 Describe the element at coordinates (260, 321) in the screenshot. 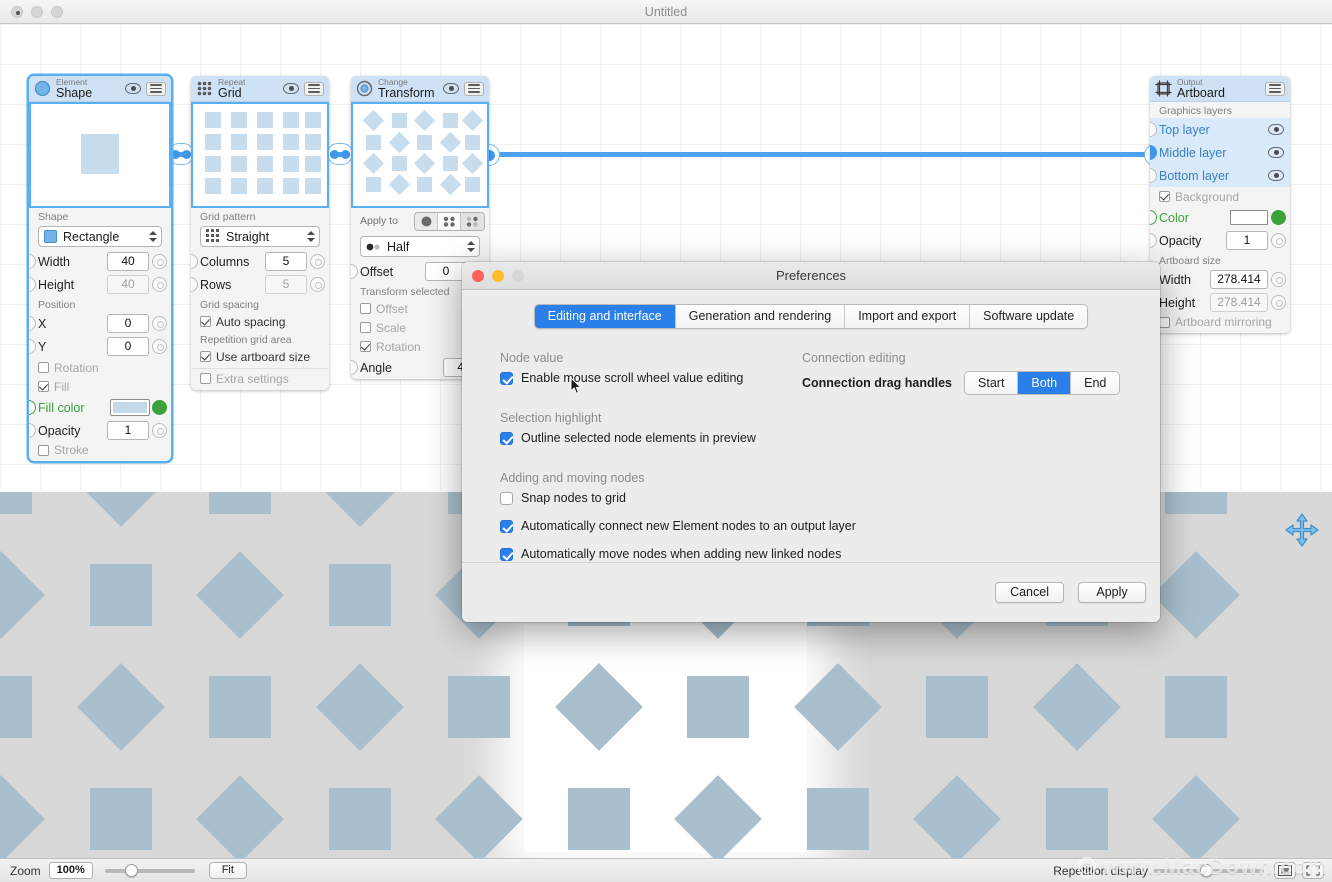

I see `auto-spacing-row: Auto spacing` at that location.